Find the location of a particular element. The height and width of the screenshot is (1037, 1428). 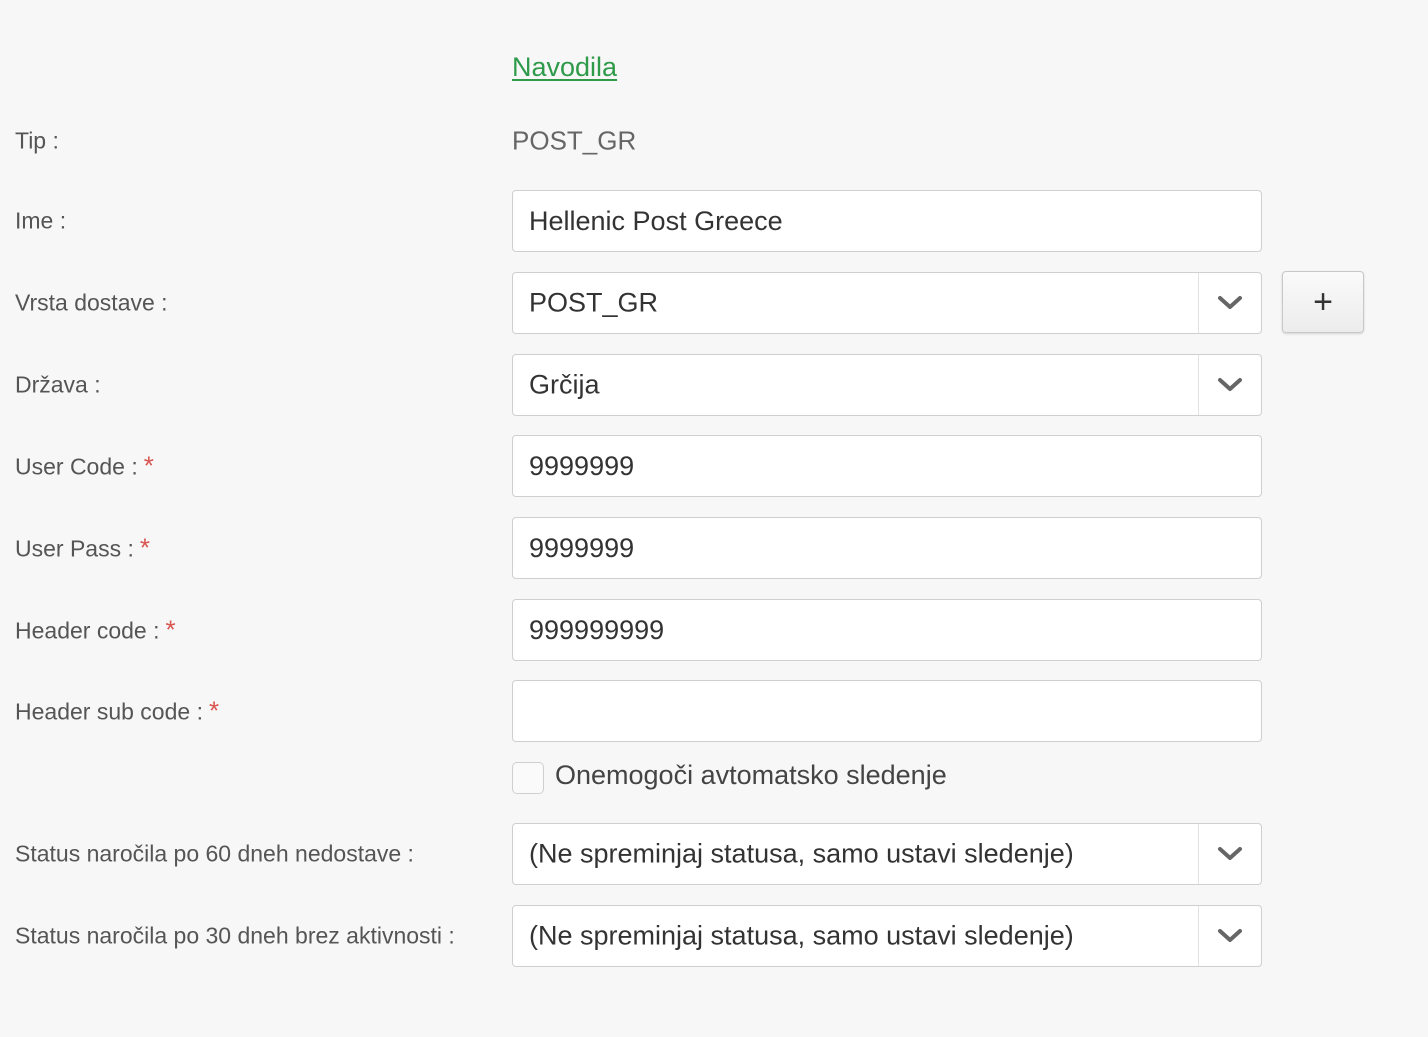

tip-label: Tip : is located at coordinates (37, 140).